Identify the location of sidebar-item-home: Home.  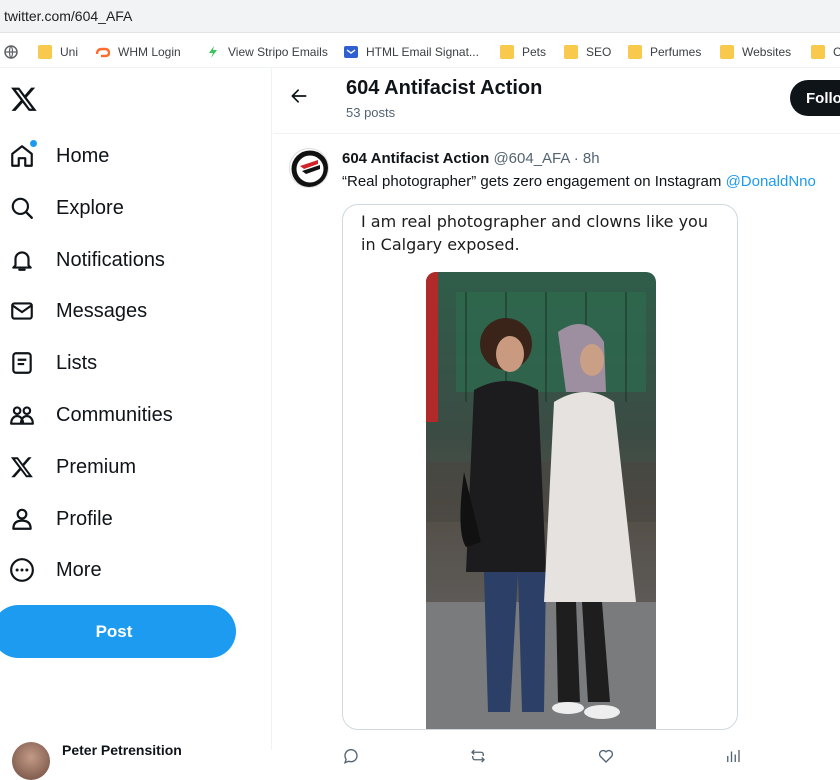
(58, 156).